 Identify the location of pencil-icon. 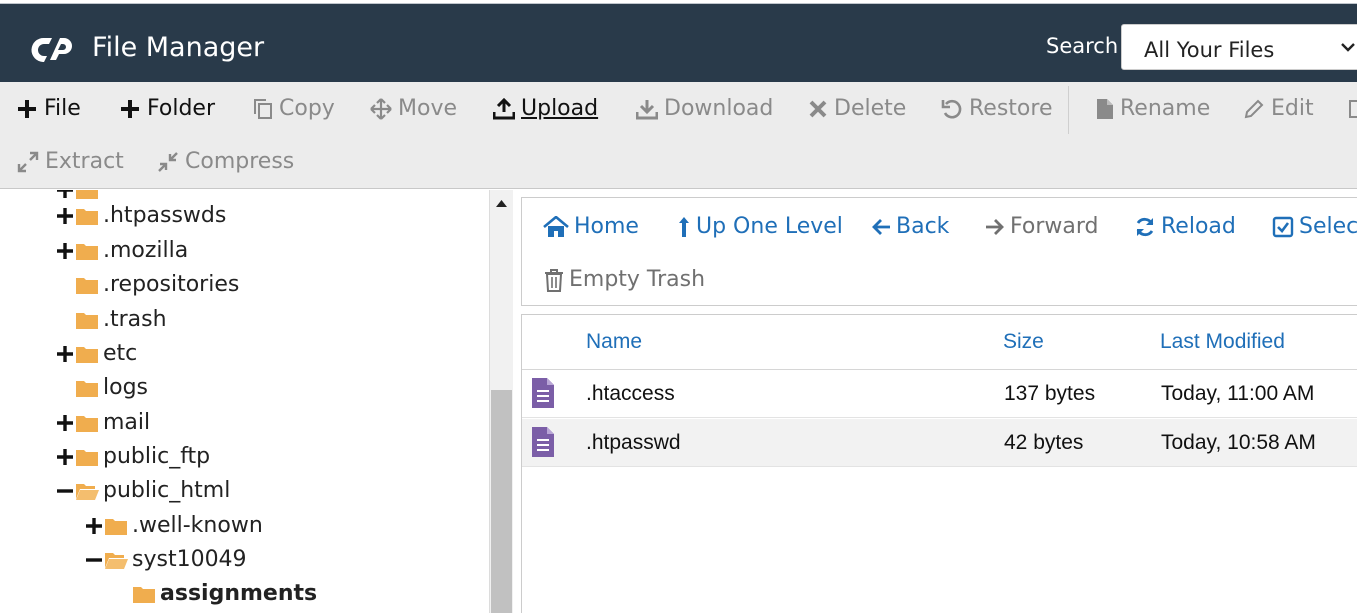
(1254, 109).